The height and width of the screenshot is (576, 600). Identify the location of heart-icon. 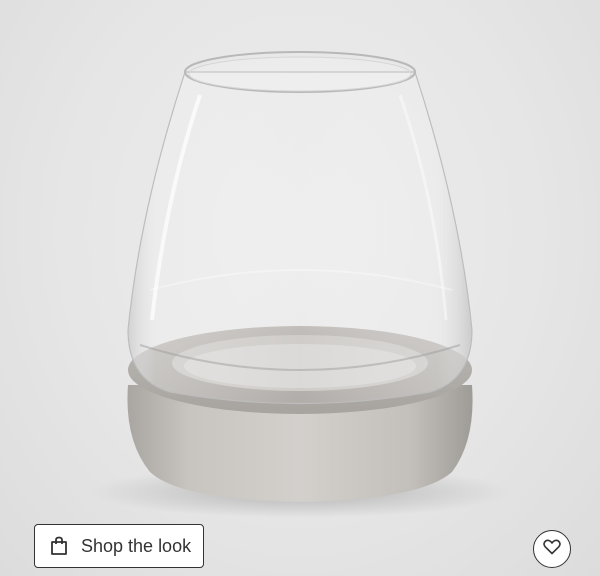
(552, 549).